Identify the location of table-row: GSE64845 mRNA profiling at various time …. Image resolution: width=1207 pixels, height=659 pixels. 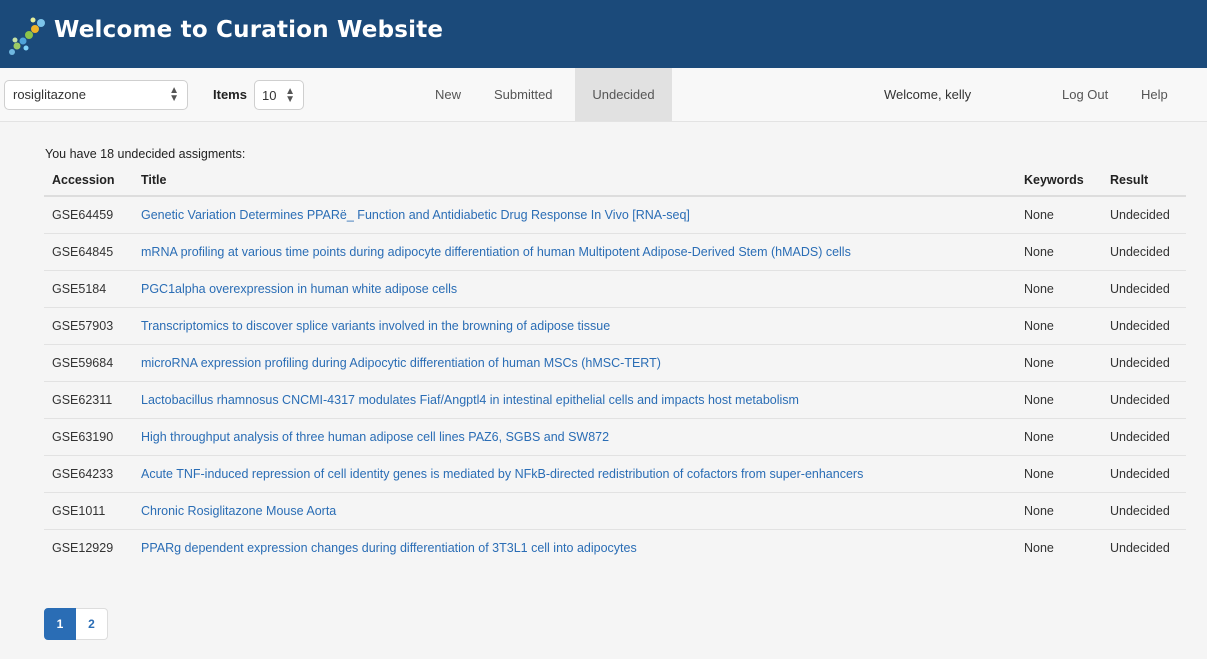
(615, 251).